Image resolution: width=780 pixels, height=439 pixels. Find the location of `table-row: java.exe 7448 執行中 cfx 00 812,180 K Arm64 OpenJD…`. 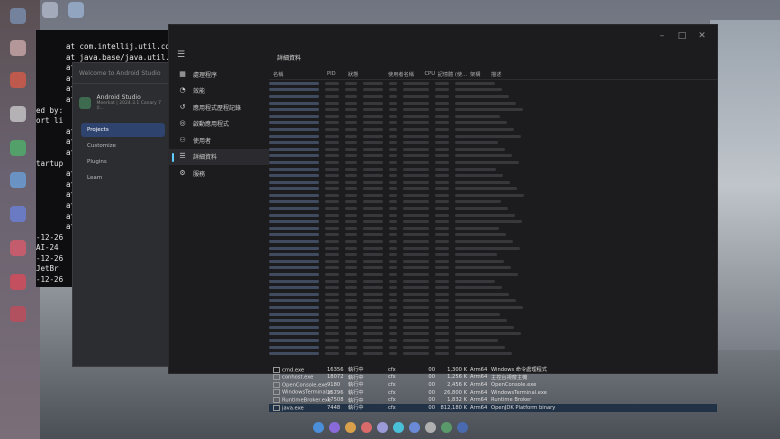

table-row: java.exe 7448 執行中 cfx 00 812,180 K Arm64 OpenJD… is located at coordinates (493, 407).